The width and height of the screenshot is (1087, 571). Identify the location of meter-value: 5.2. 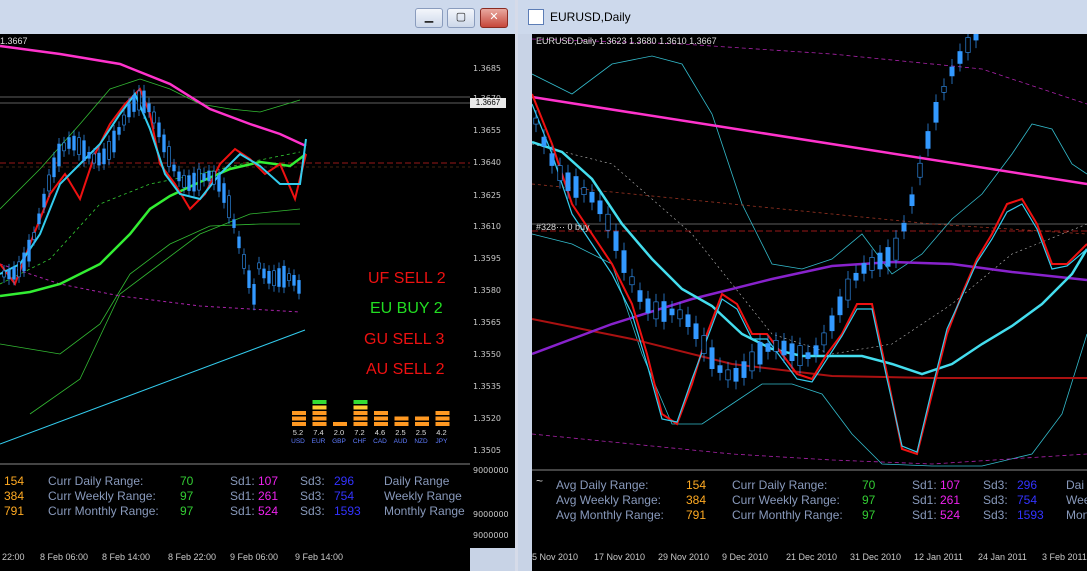
(298, 432).